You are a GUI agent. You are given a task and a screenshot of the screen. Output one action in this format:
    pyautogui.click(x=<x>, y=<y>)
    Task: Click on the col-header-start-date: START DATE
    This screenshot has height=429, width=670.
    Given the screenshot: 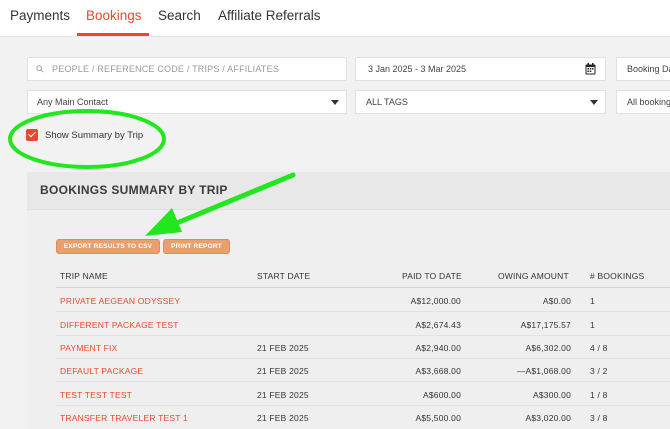 What is the action you would take?
    pyautogui.click(x=283, y=276)
    